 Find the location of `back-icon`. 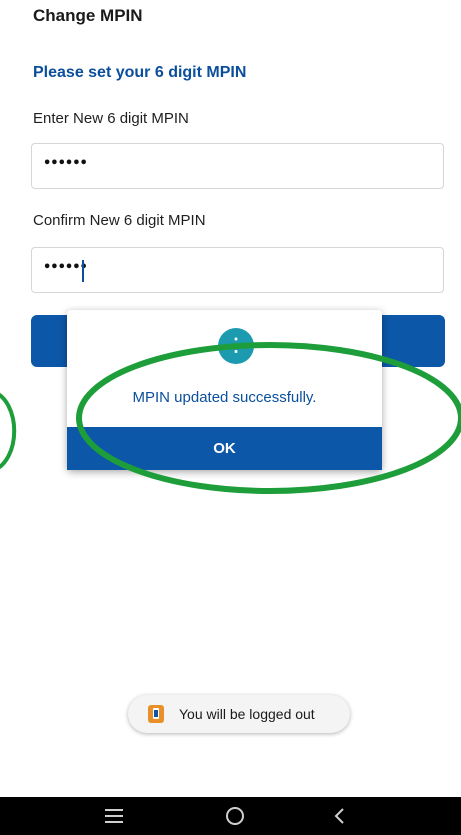

back-icon is located at coordinates (340, 816).